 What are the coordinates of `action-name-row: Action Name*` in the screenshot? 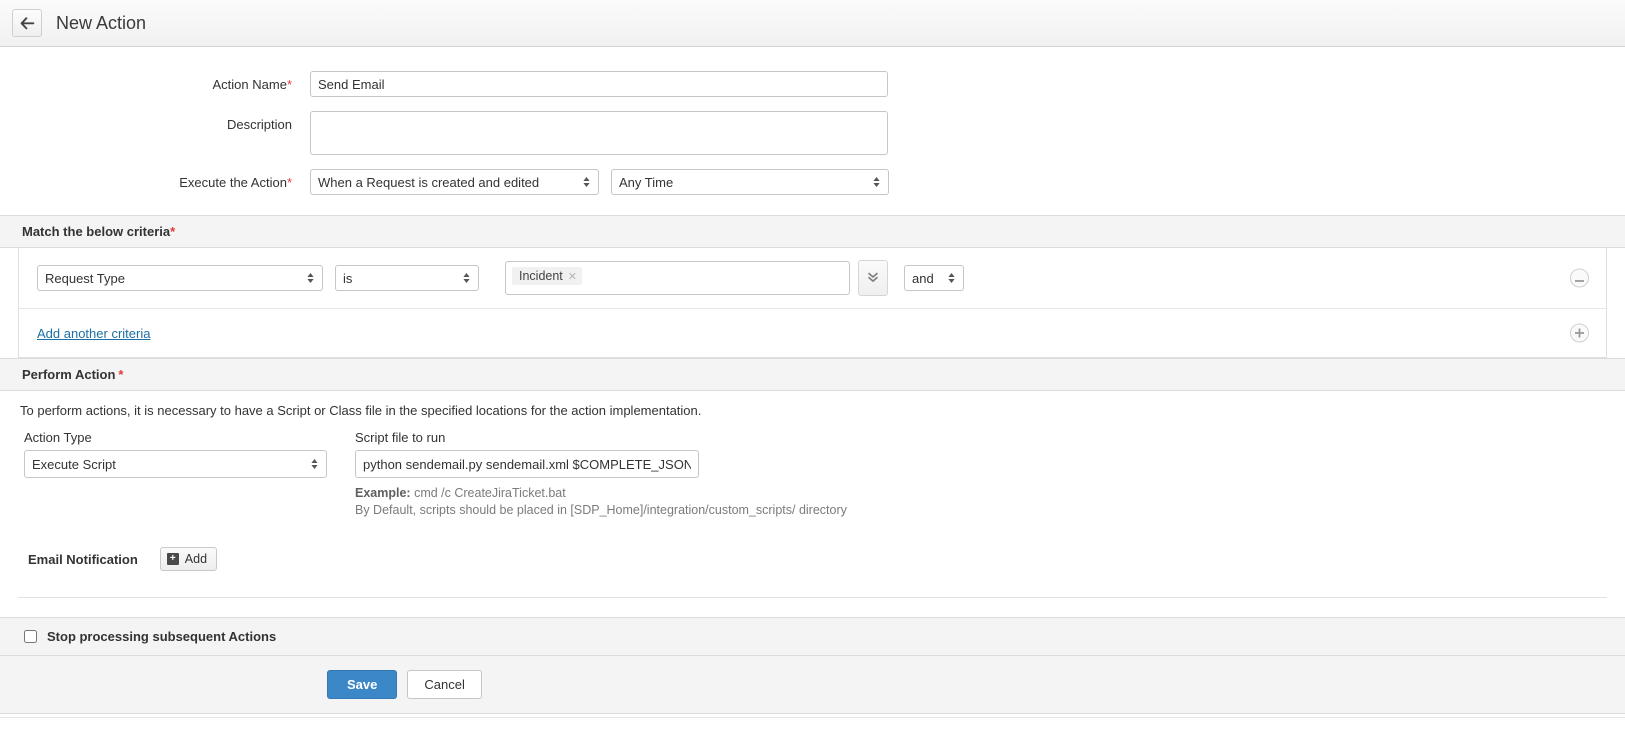 It's located at (812, 84).